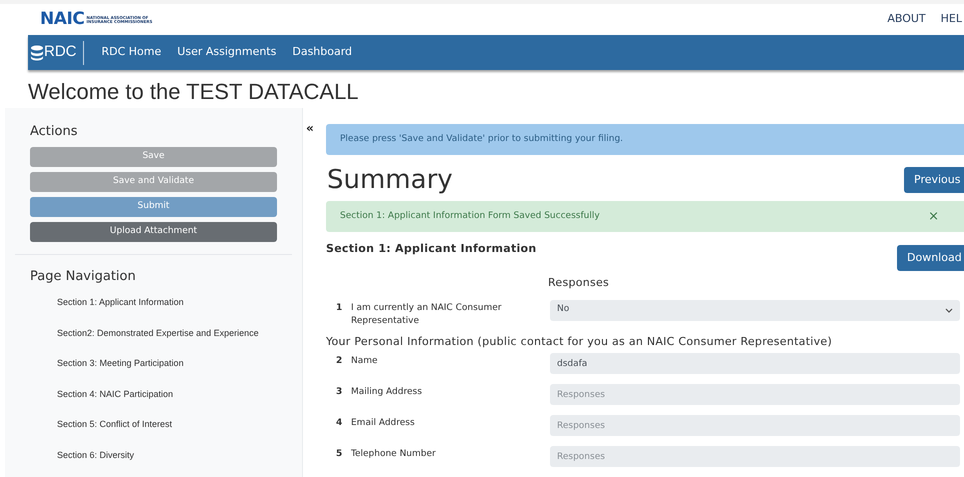 The width and height of the screenshot is (964, 477). What do you see at coordinates (54, 132) in the screenshot?
I see `section-heading: Actions` at bounding box center [54, 132].